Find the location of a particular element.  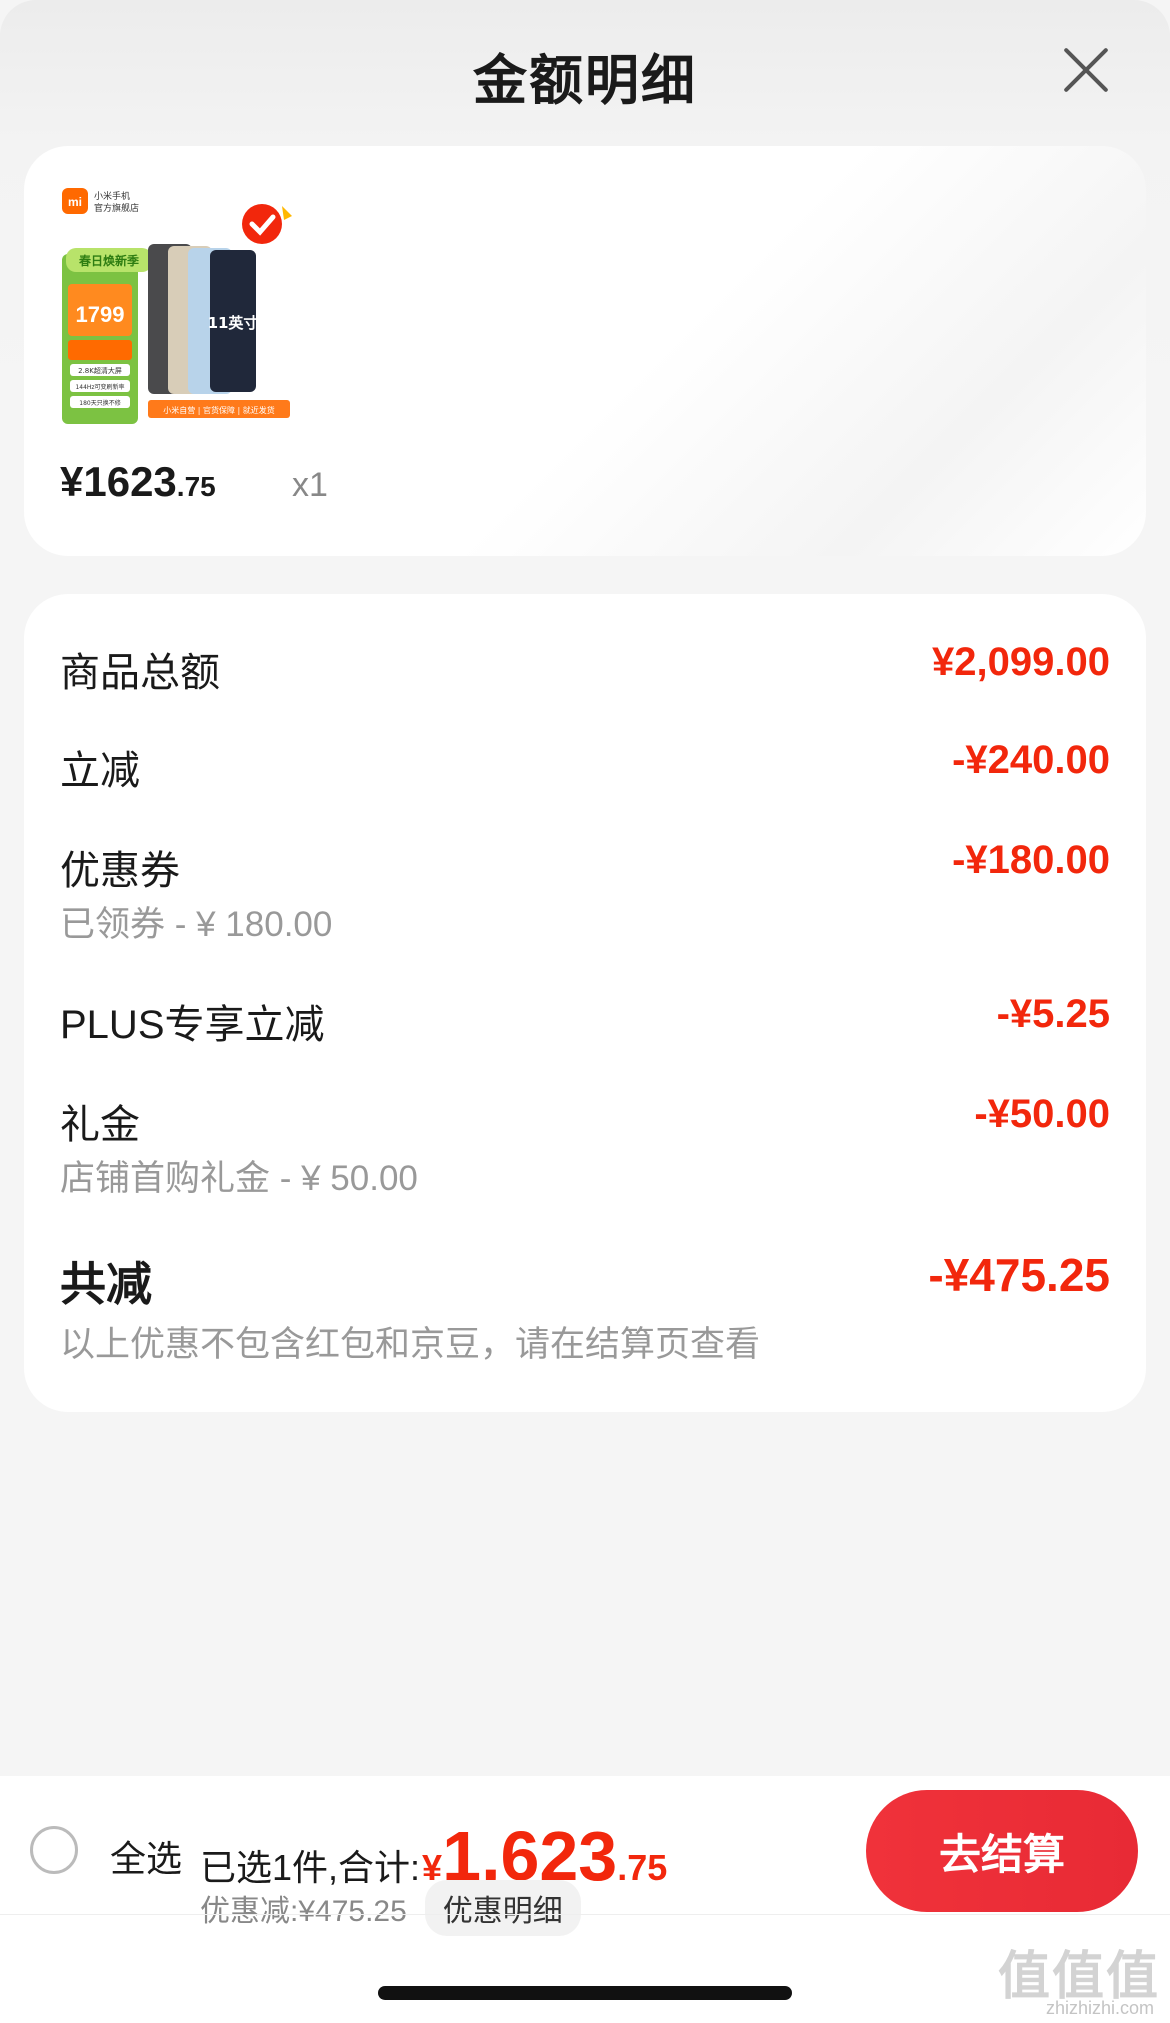

product-price-int: 1623 is located at coordinates (130, 481).